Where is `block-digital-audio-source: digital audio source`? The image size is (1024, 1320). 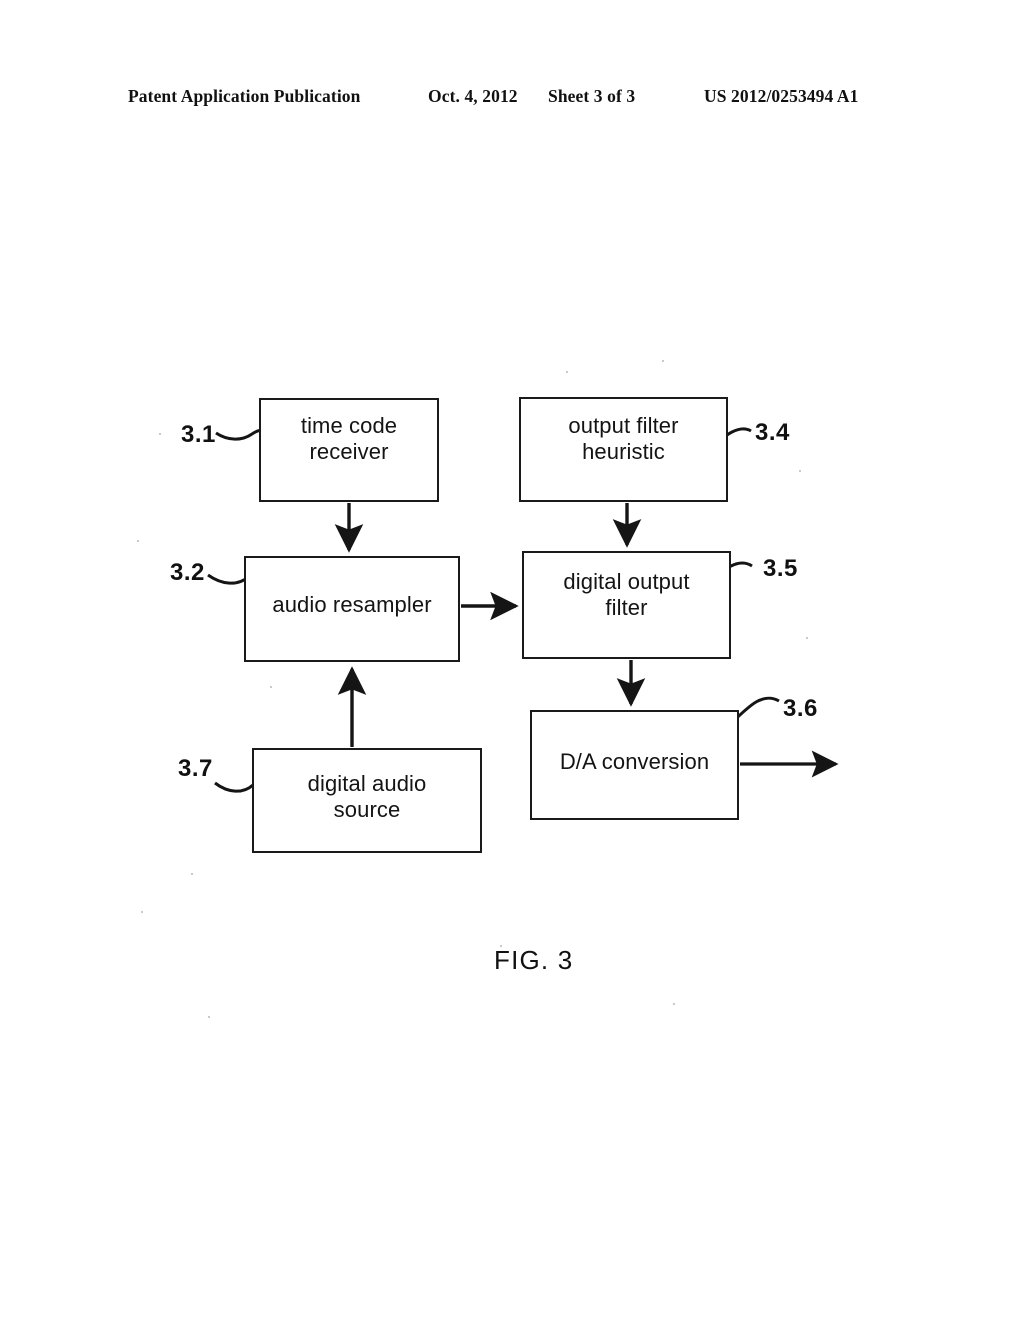
block-digital-audio-source: digital audio source is located at coordinates (367, 800).